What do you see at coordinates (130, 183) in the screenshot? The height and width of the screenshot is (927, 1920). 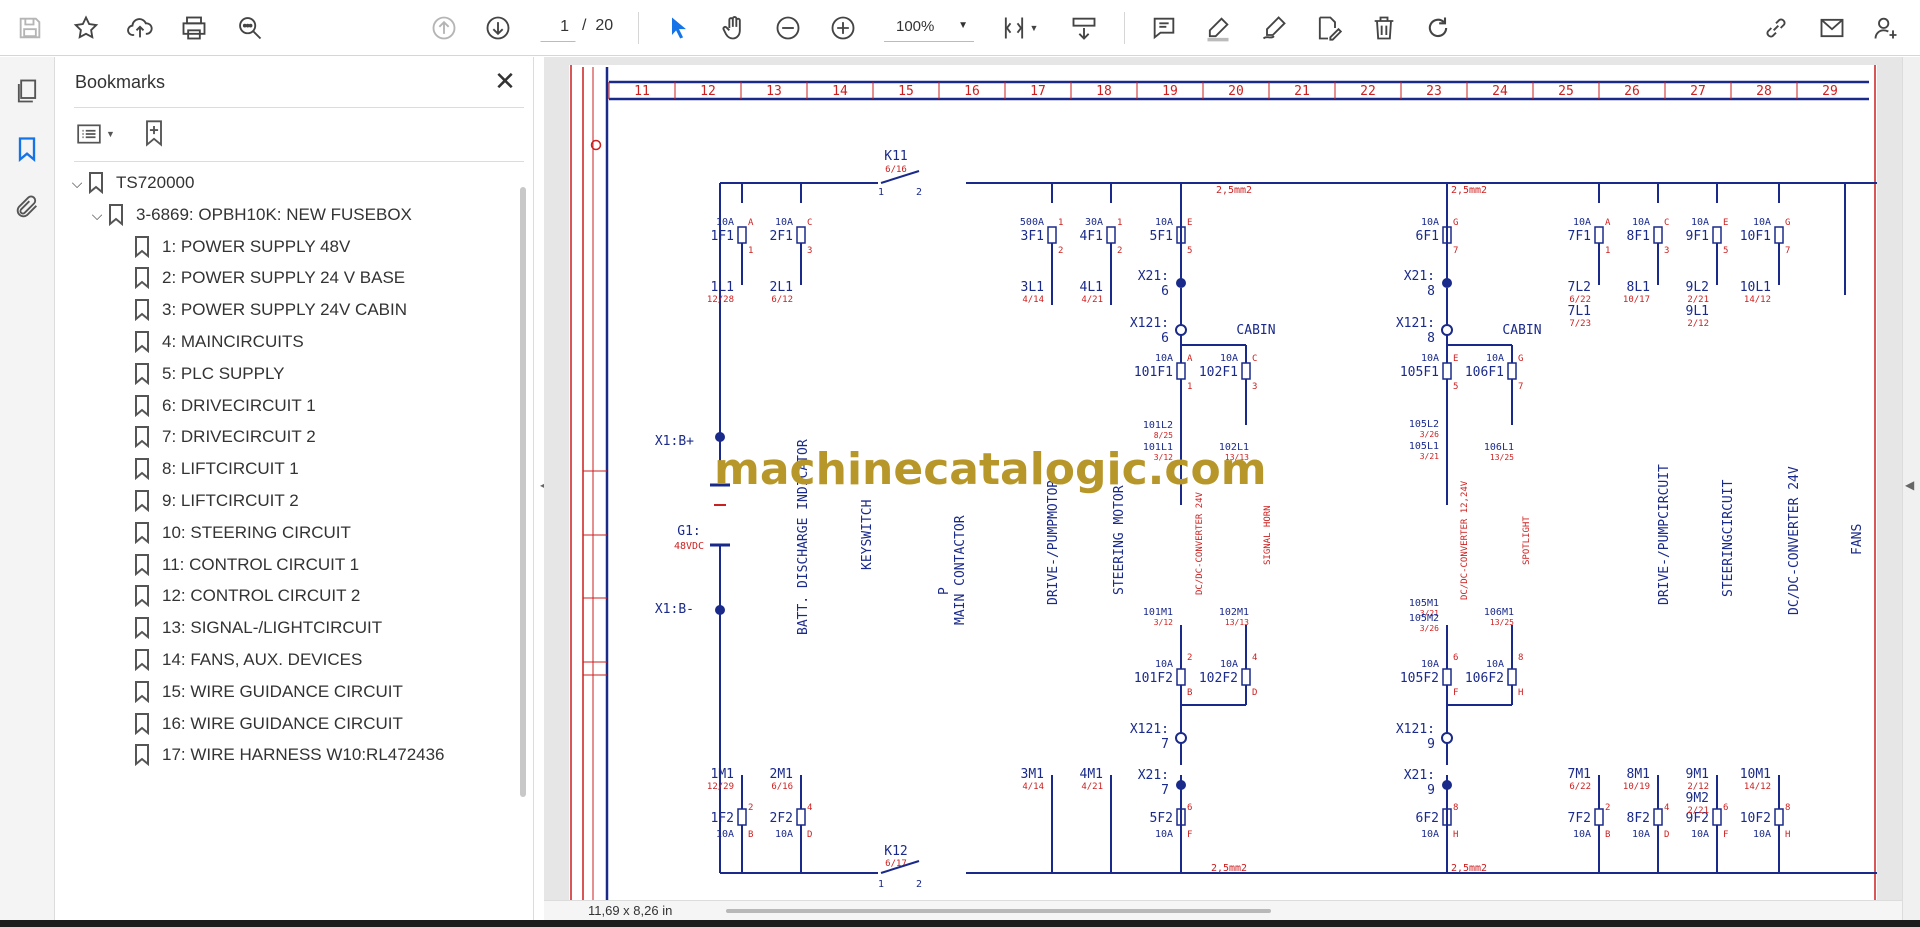 I see `bookmark-item: ⌵ TS720000` at bounding box center [130, 183].